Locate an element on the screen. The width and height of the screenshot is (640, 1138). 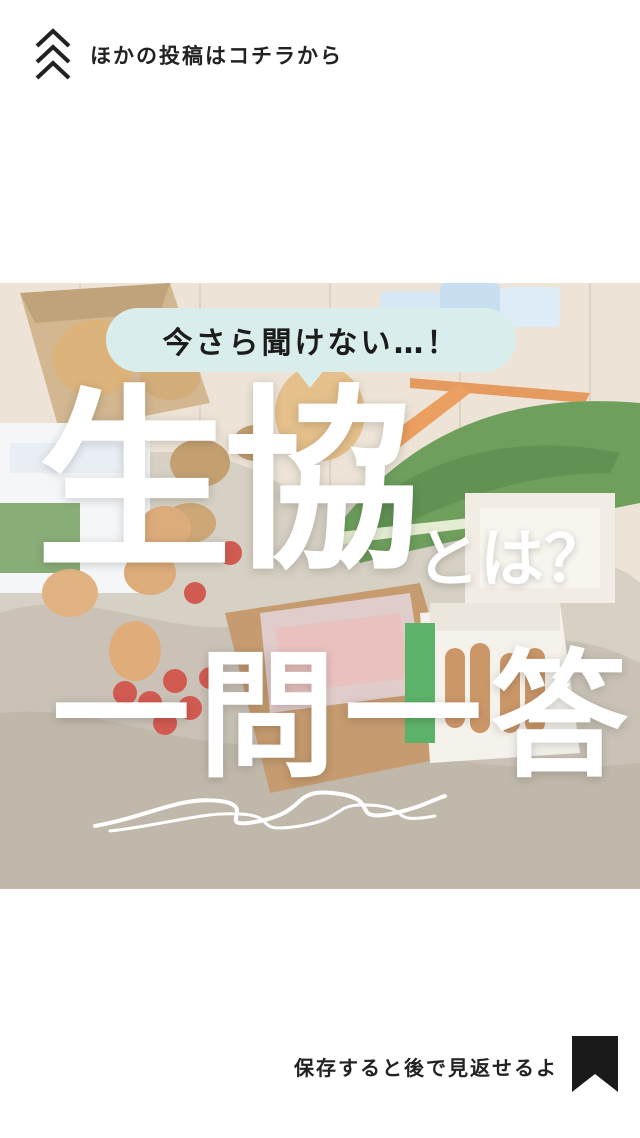
title-sub: とは？ is located at coordinates (512, 560).